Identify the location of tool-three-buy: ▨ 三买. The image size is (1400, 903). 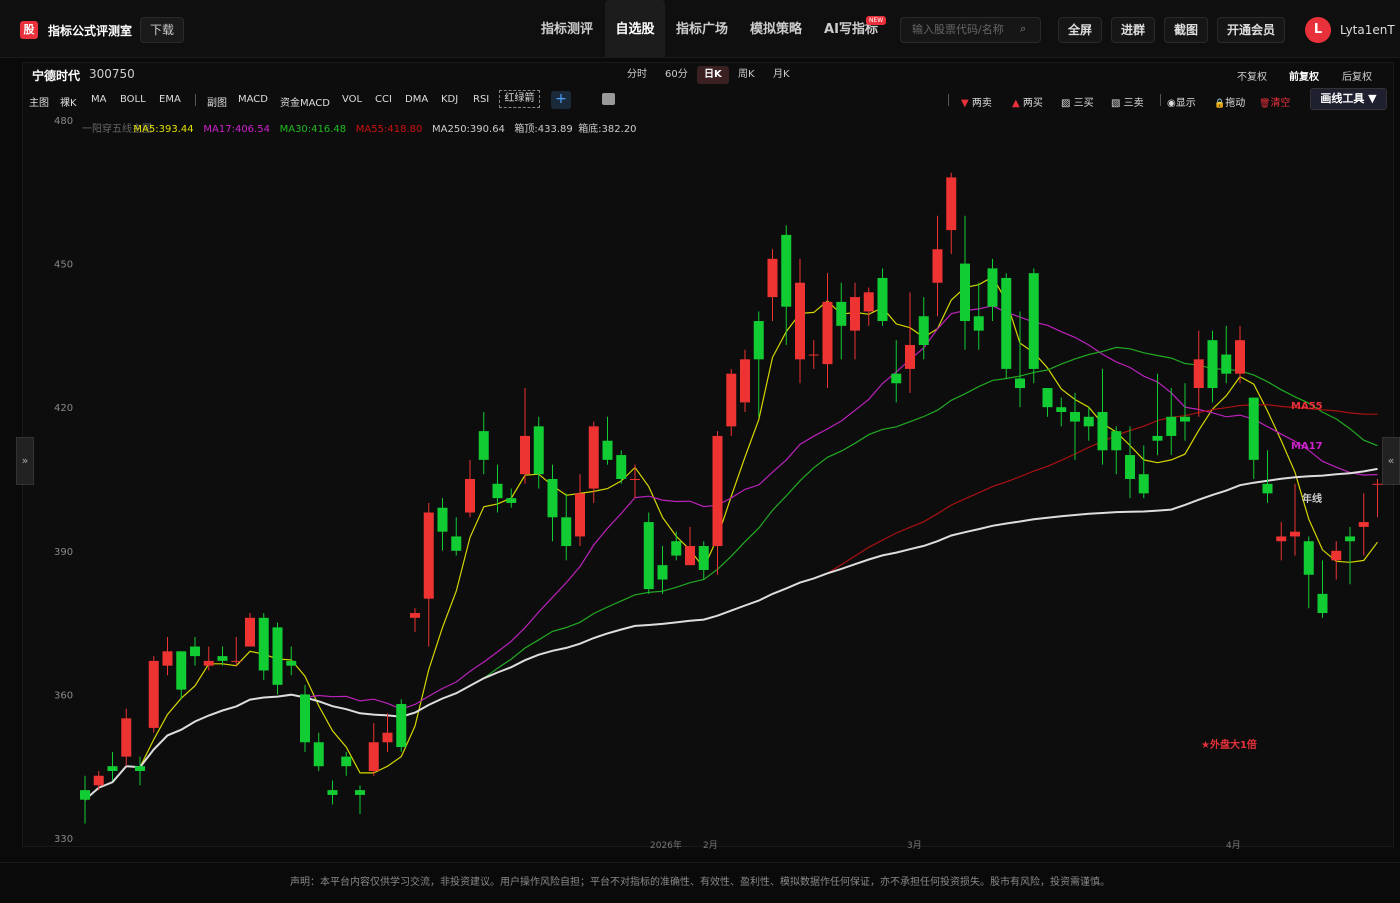
(1077, 101).